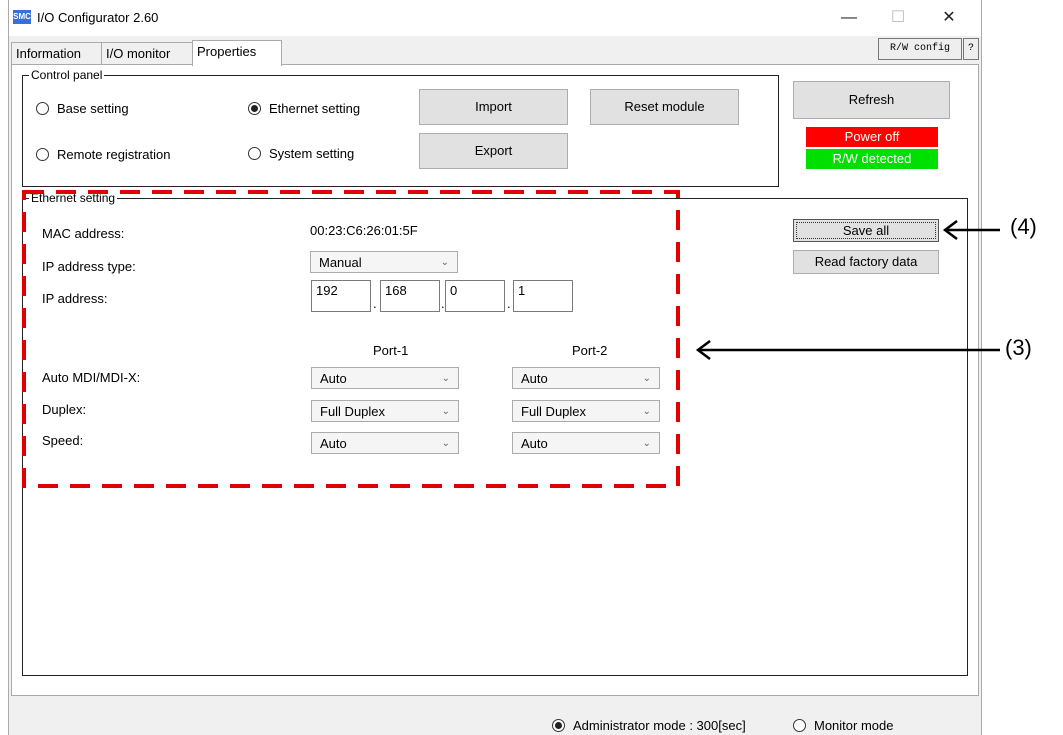 This screenshot has width=1063, height=735. Describe the element at coordinates (91, 377) in the screenshot. I see `auto-mdi-label: Auto MDI/MDI-X:` at that location.